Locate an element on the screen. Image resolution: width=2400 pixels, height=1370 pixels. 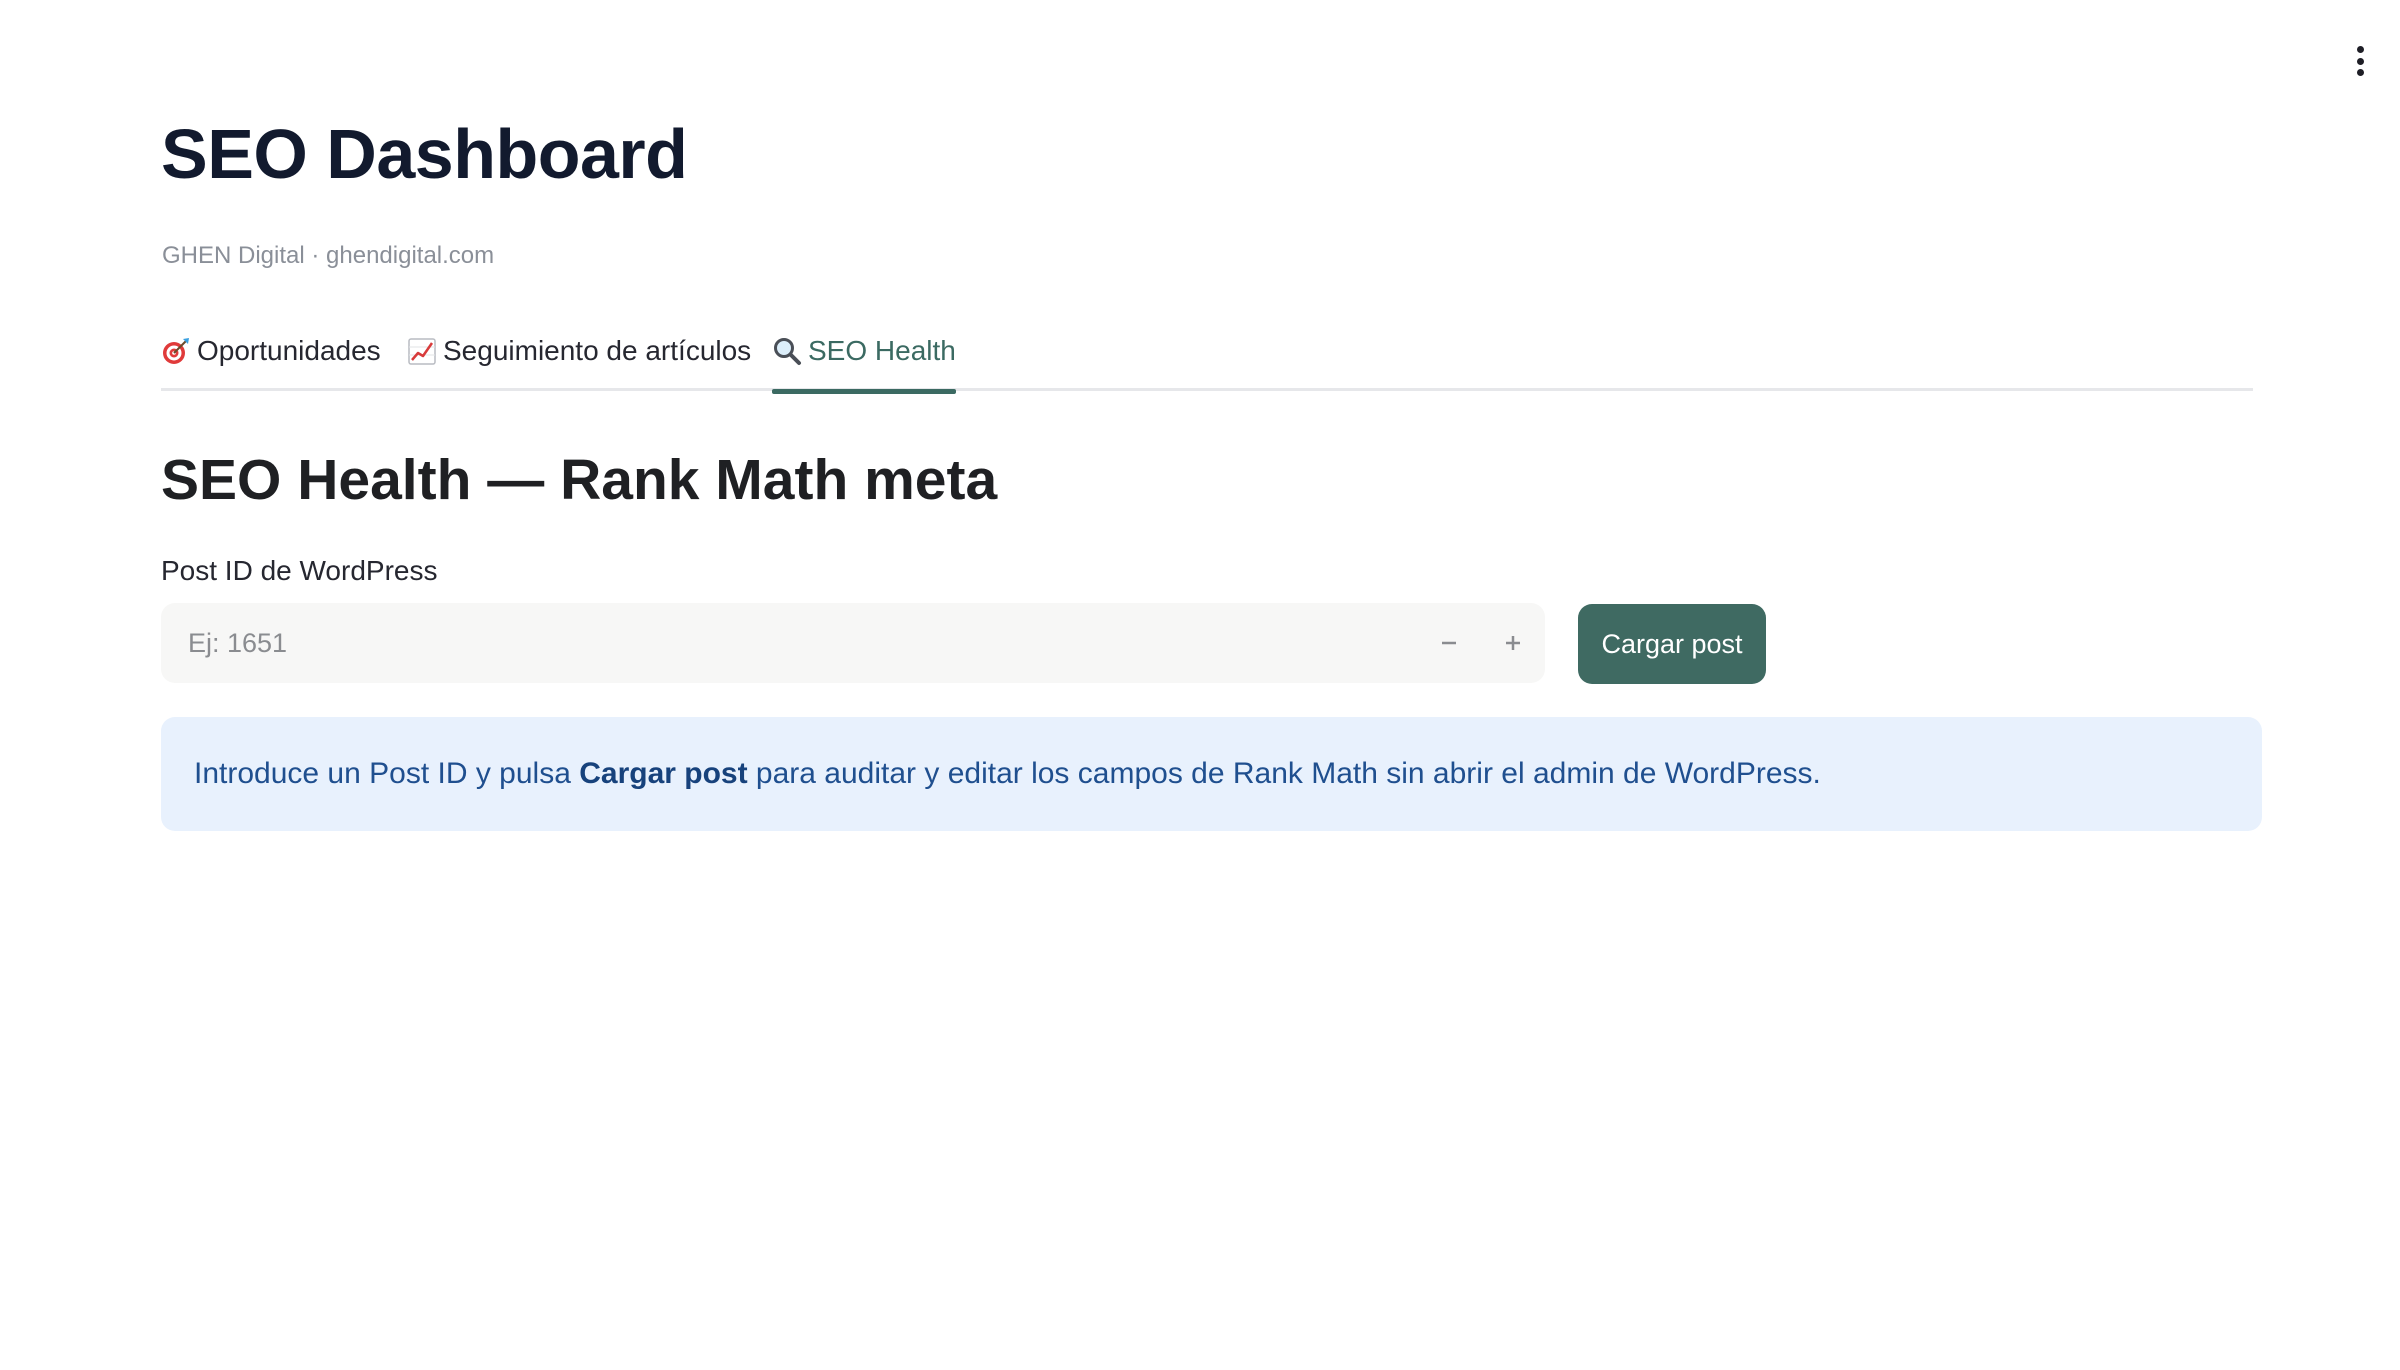
page-title: SEO Dashboard is located at coordinates (424, 154).